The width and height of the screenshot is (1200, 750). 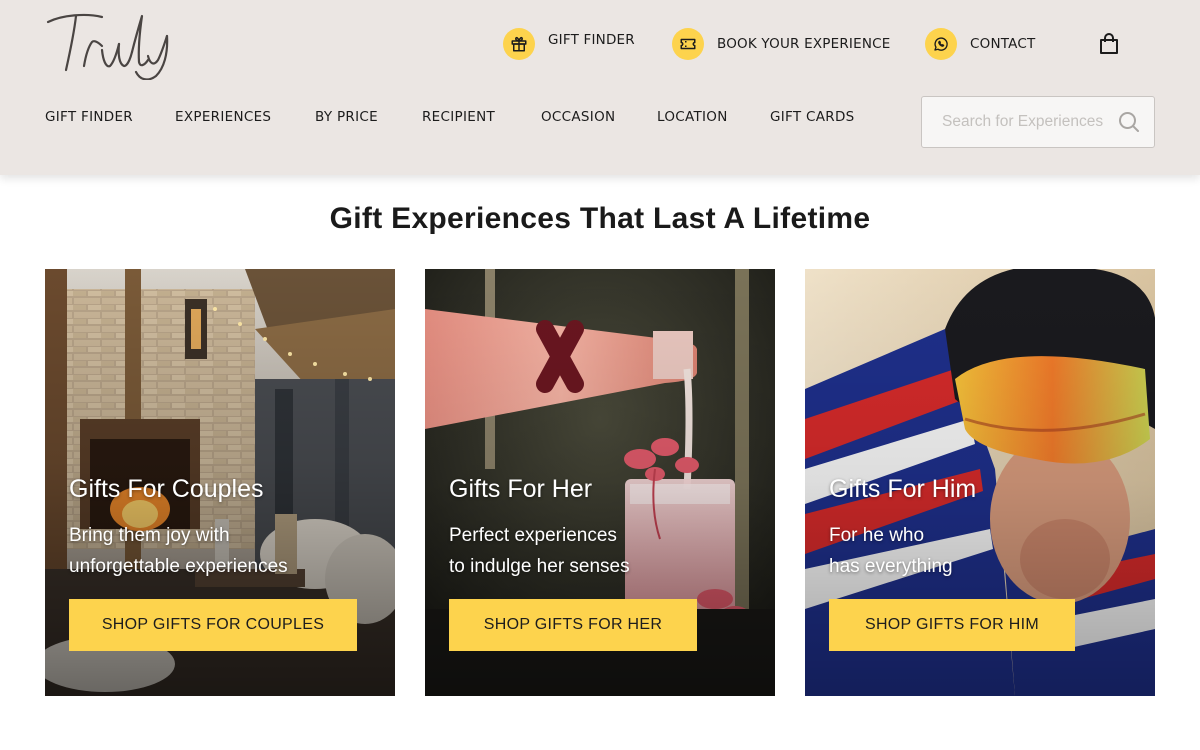 I want to click on card-subtitle: For he who has everything, so click(x=979, y=551).